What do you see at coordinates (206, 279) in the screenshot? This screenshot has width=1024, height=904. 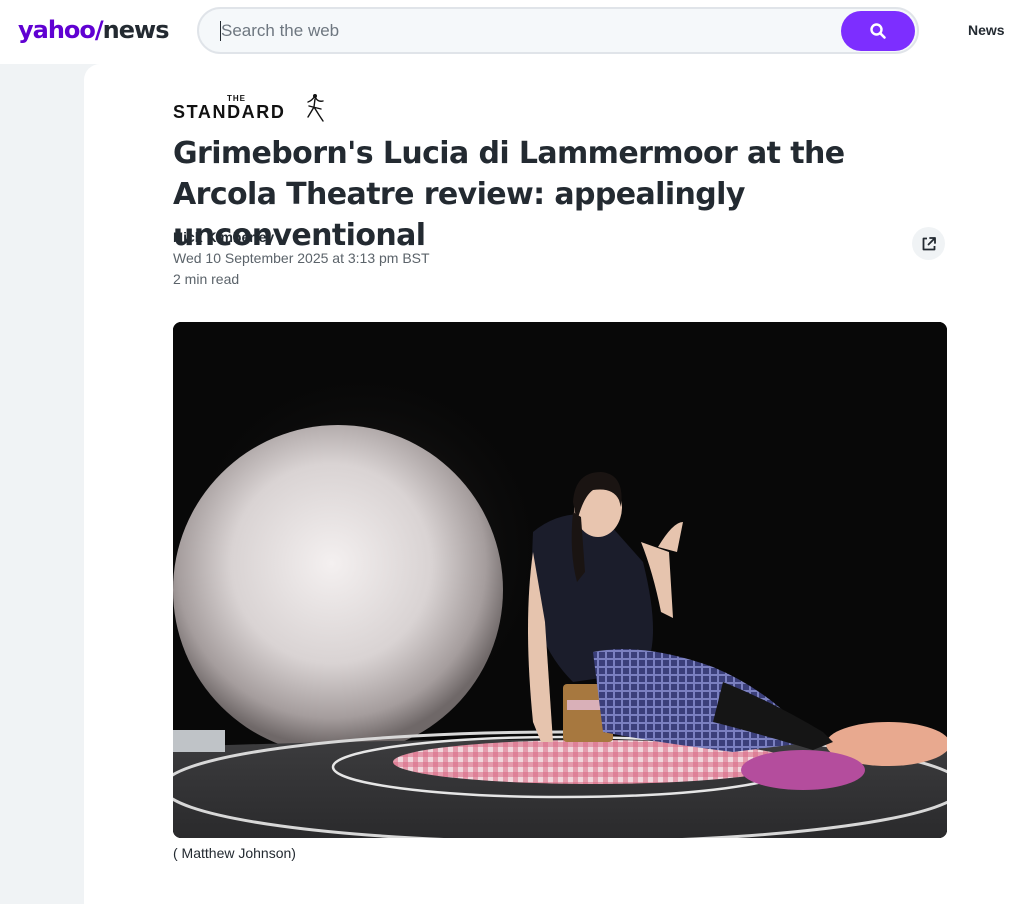 I see `read-time: 2 min read` at bounding box center [206, 279].